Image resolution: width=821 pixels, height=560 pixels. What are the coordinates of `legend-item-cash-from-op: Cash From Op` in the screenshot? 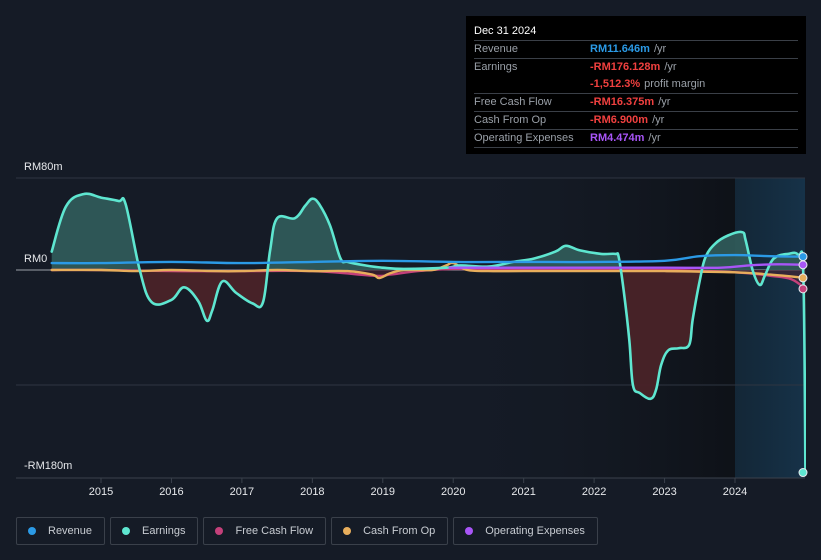 It's located at (390, 531).